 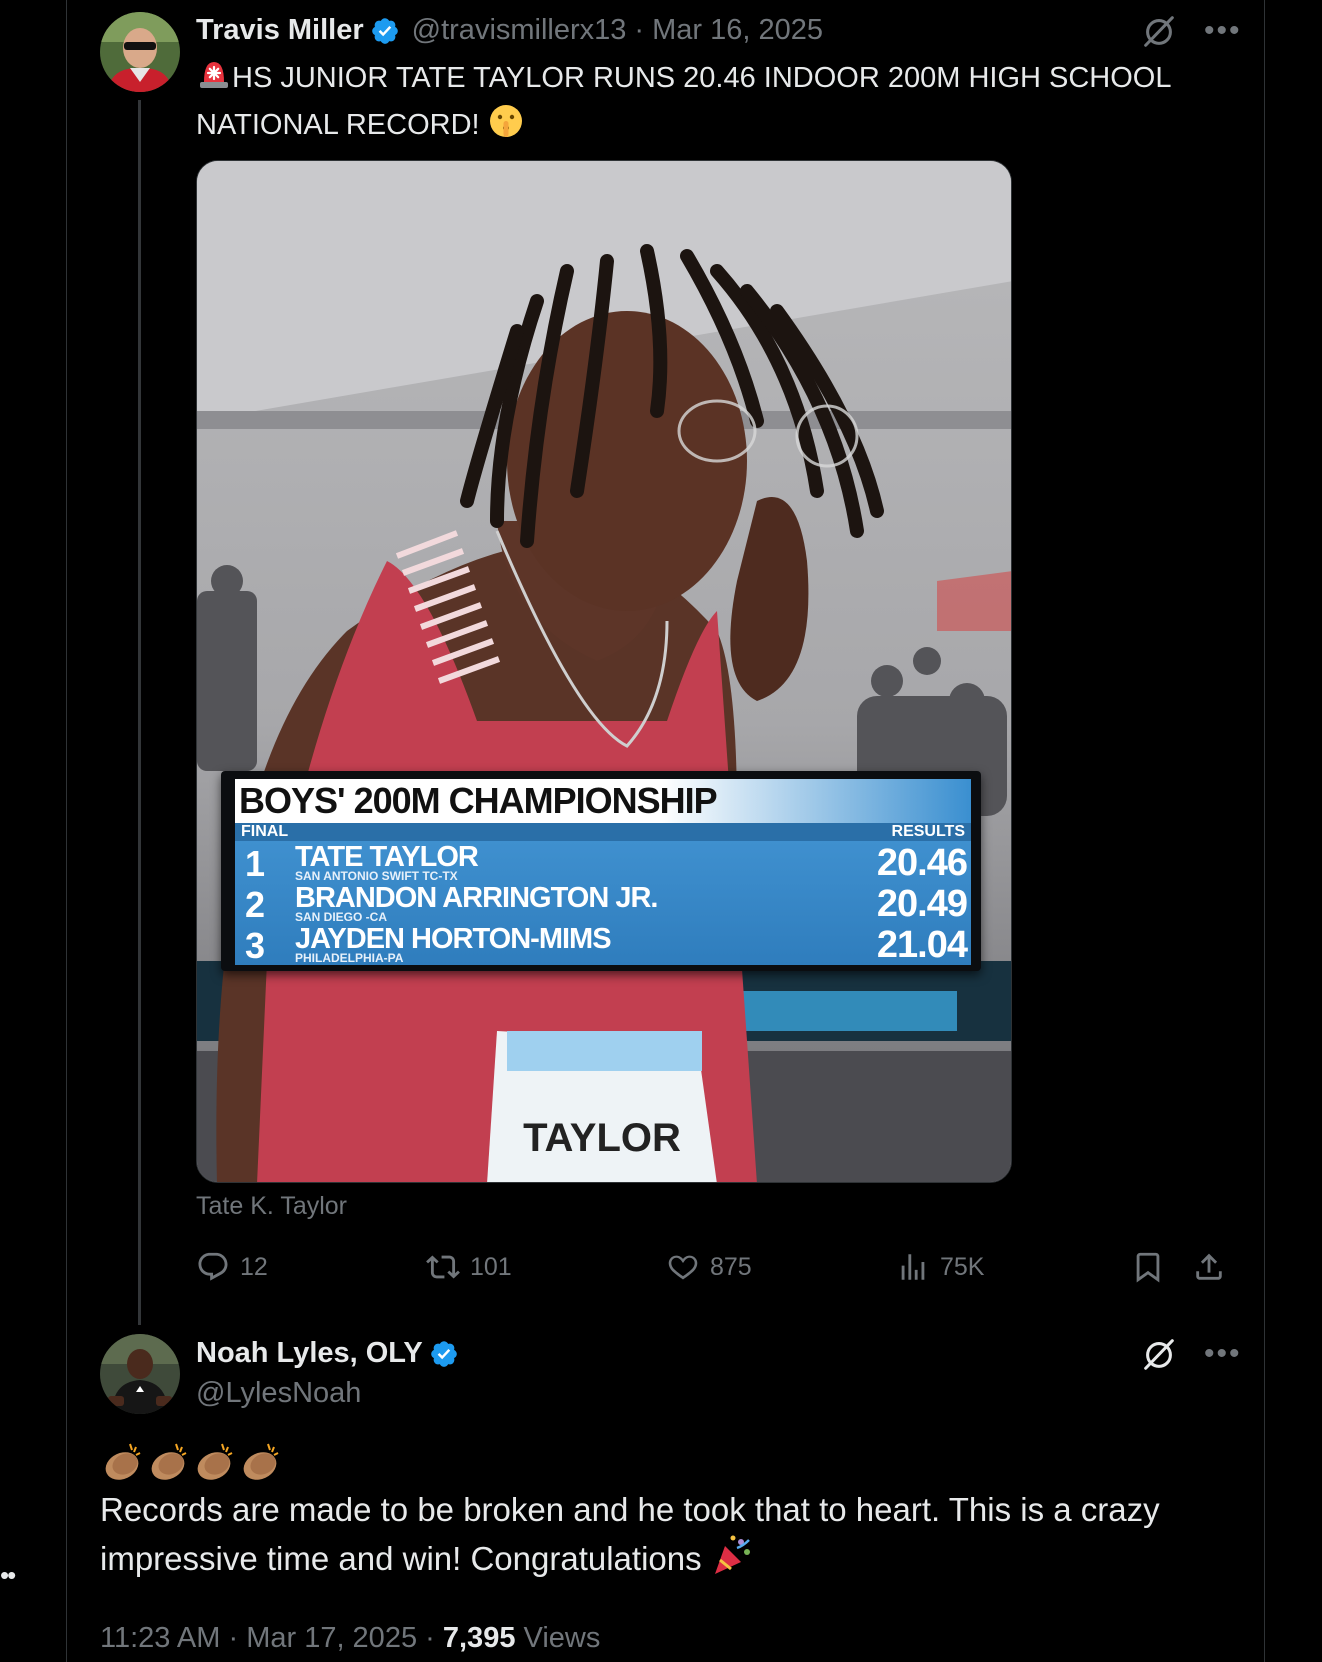 I want to click on reply-meta: 11:23 AM · Mar 17, 2025 · 7,395 Views, so click(x=350, y=1638).